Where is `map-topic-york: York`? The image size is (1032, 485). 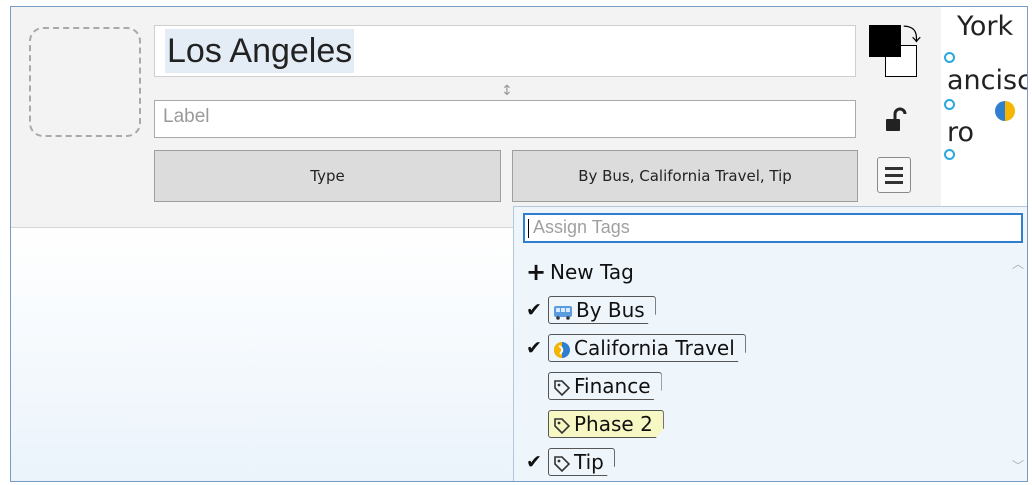
map-topic-york: York is located at coordinates (985, 26).